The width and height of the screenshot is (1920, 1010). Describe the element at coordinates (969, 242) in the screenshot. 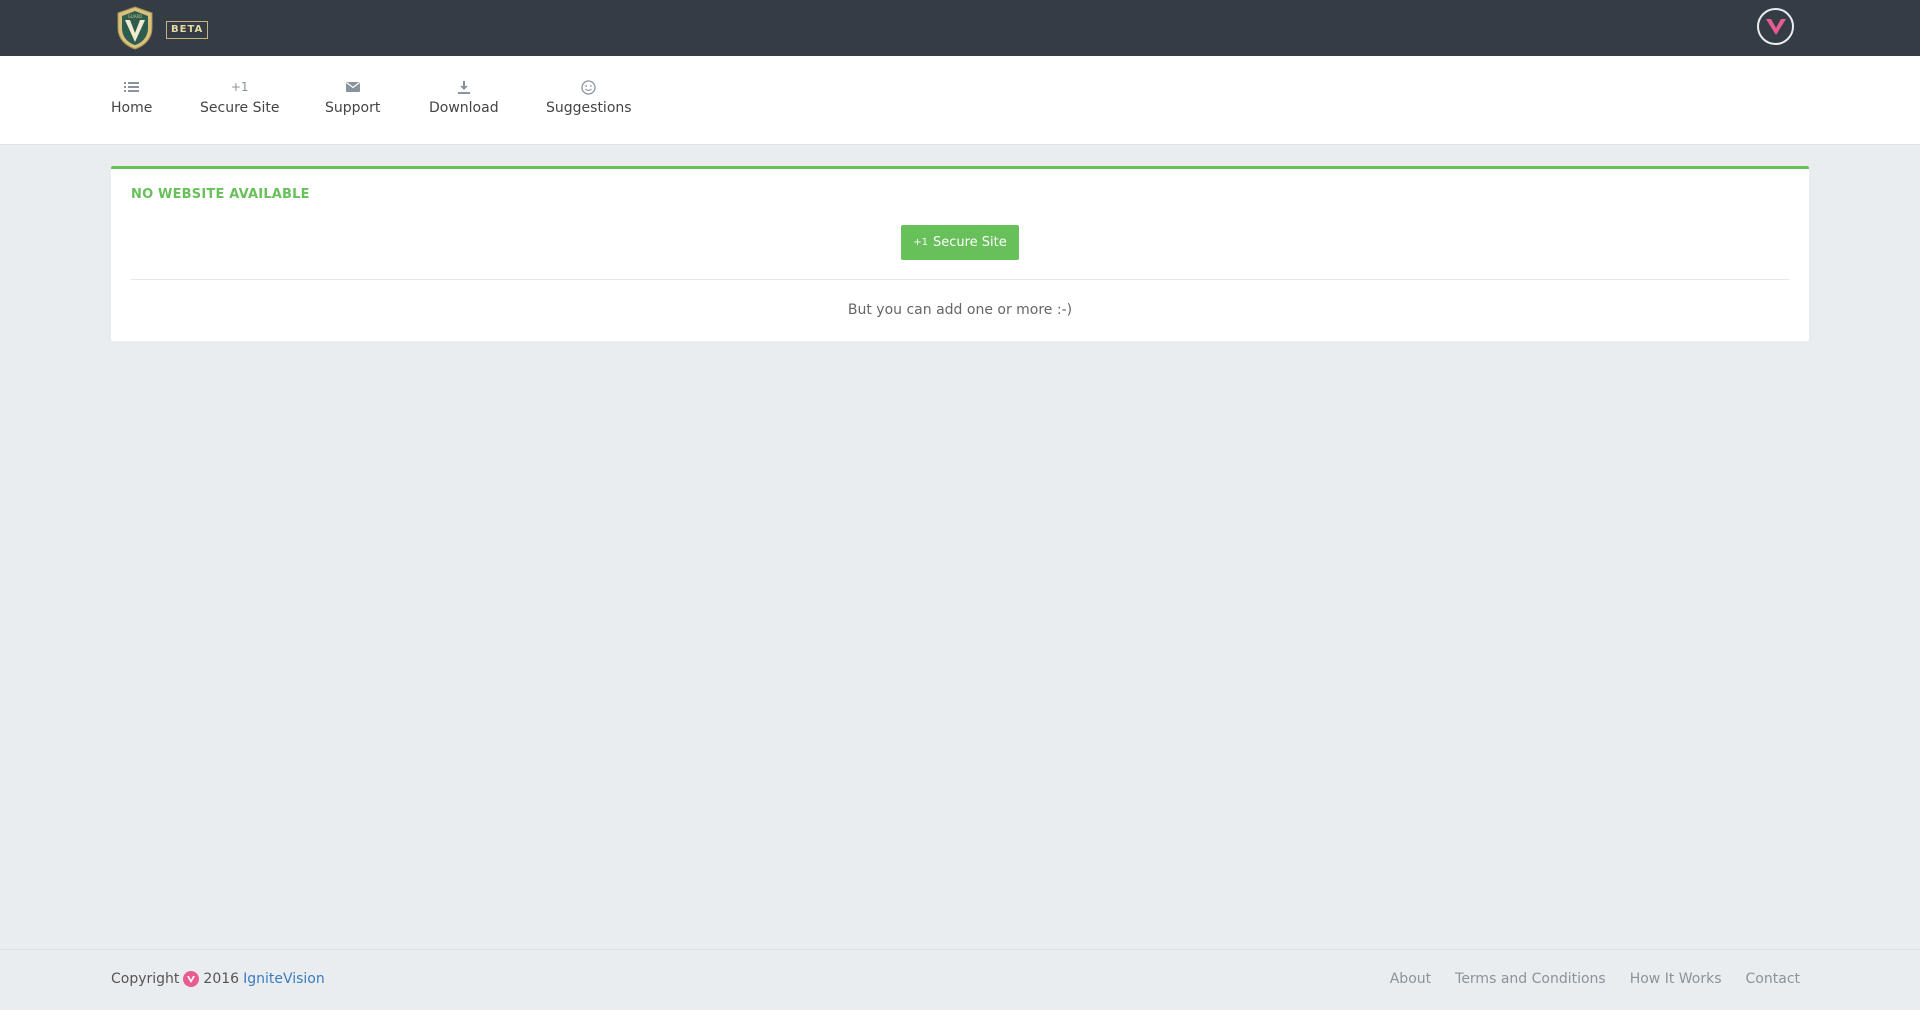

I see `button-label: Secure Site` at that location.